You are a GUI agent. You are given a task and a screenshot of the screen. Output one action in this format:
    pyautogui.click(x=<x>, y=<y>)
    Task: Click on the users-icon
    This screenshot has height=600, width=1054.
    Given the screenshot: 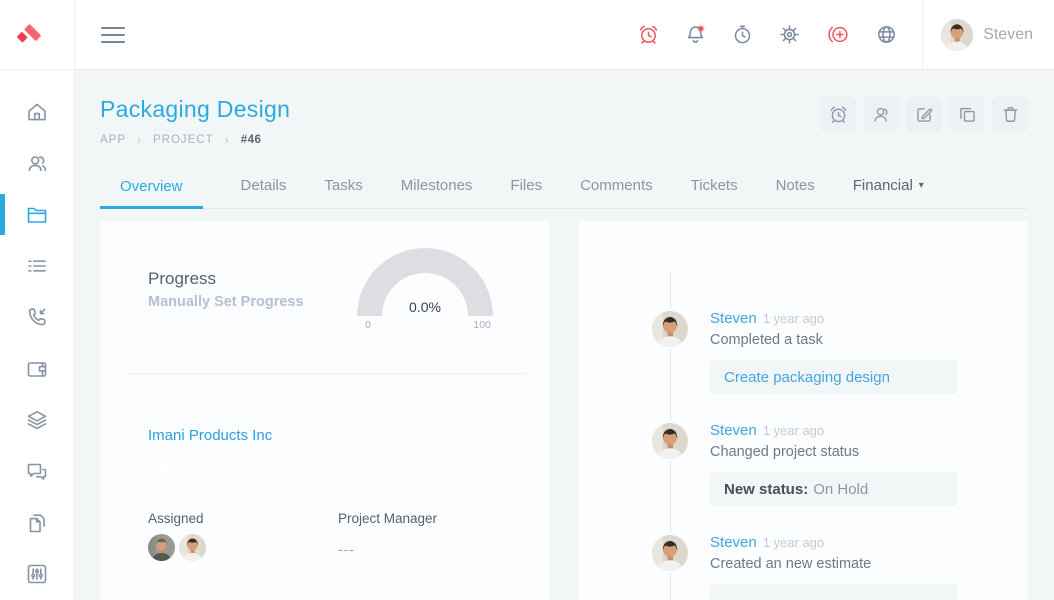 What is the action you would take?
    pyautogui.click(x=37, y=164)
    